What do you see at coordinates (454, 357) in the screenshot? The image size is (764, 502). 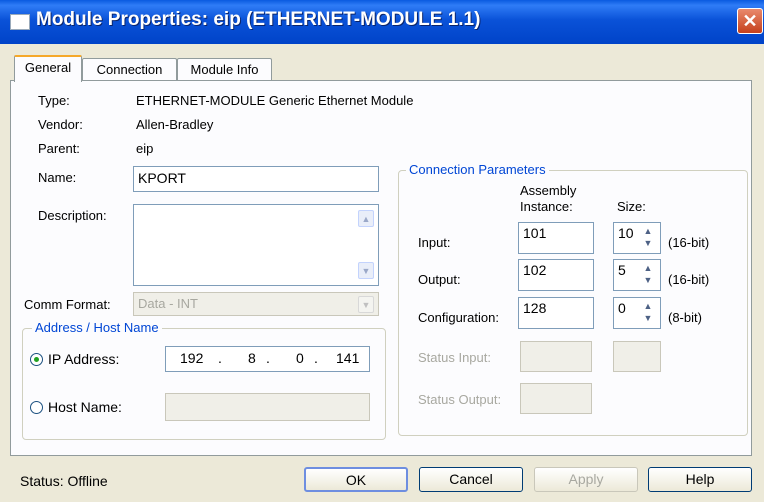 I see `status-input-label: Status Input:` at bounding box center [454, 357].